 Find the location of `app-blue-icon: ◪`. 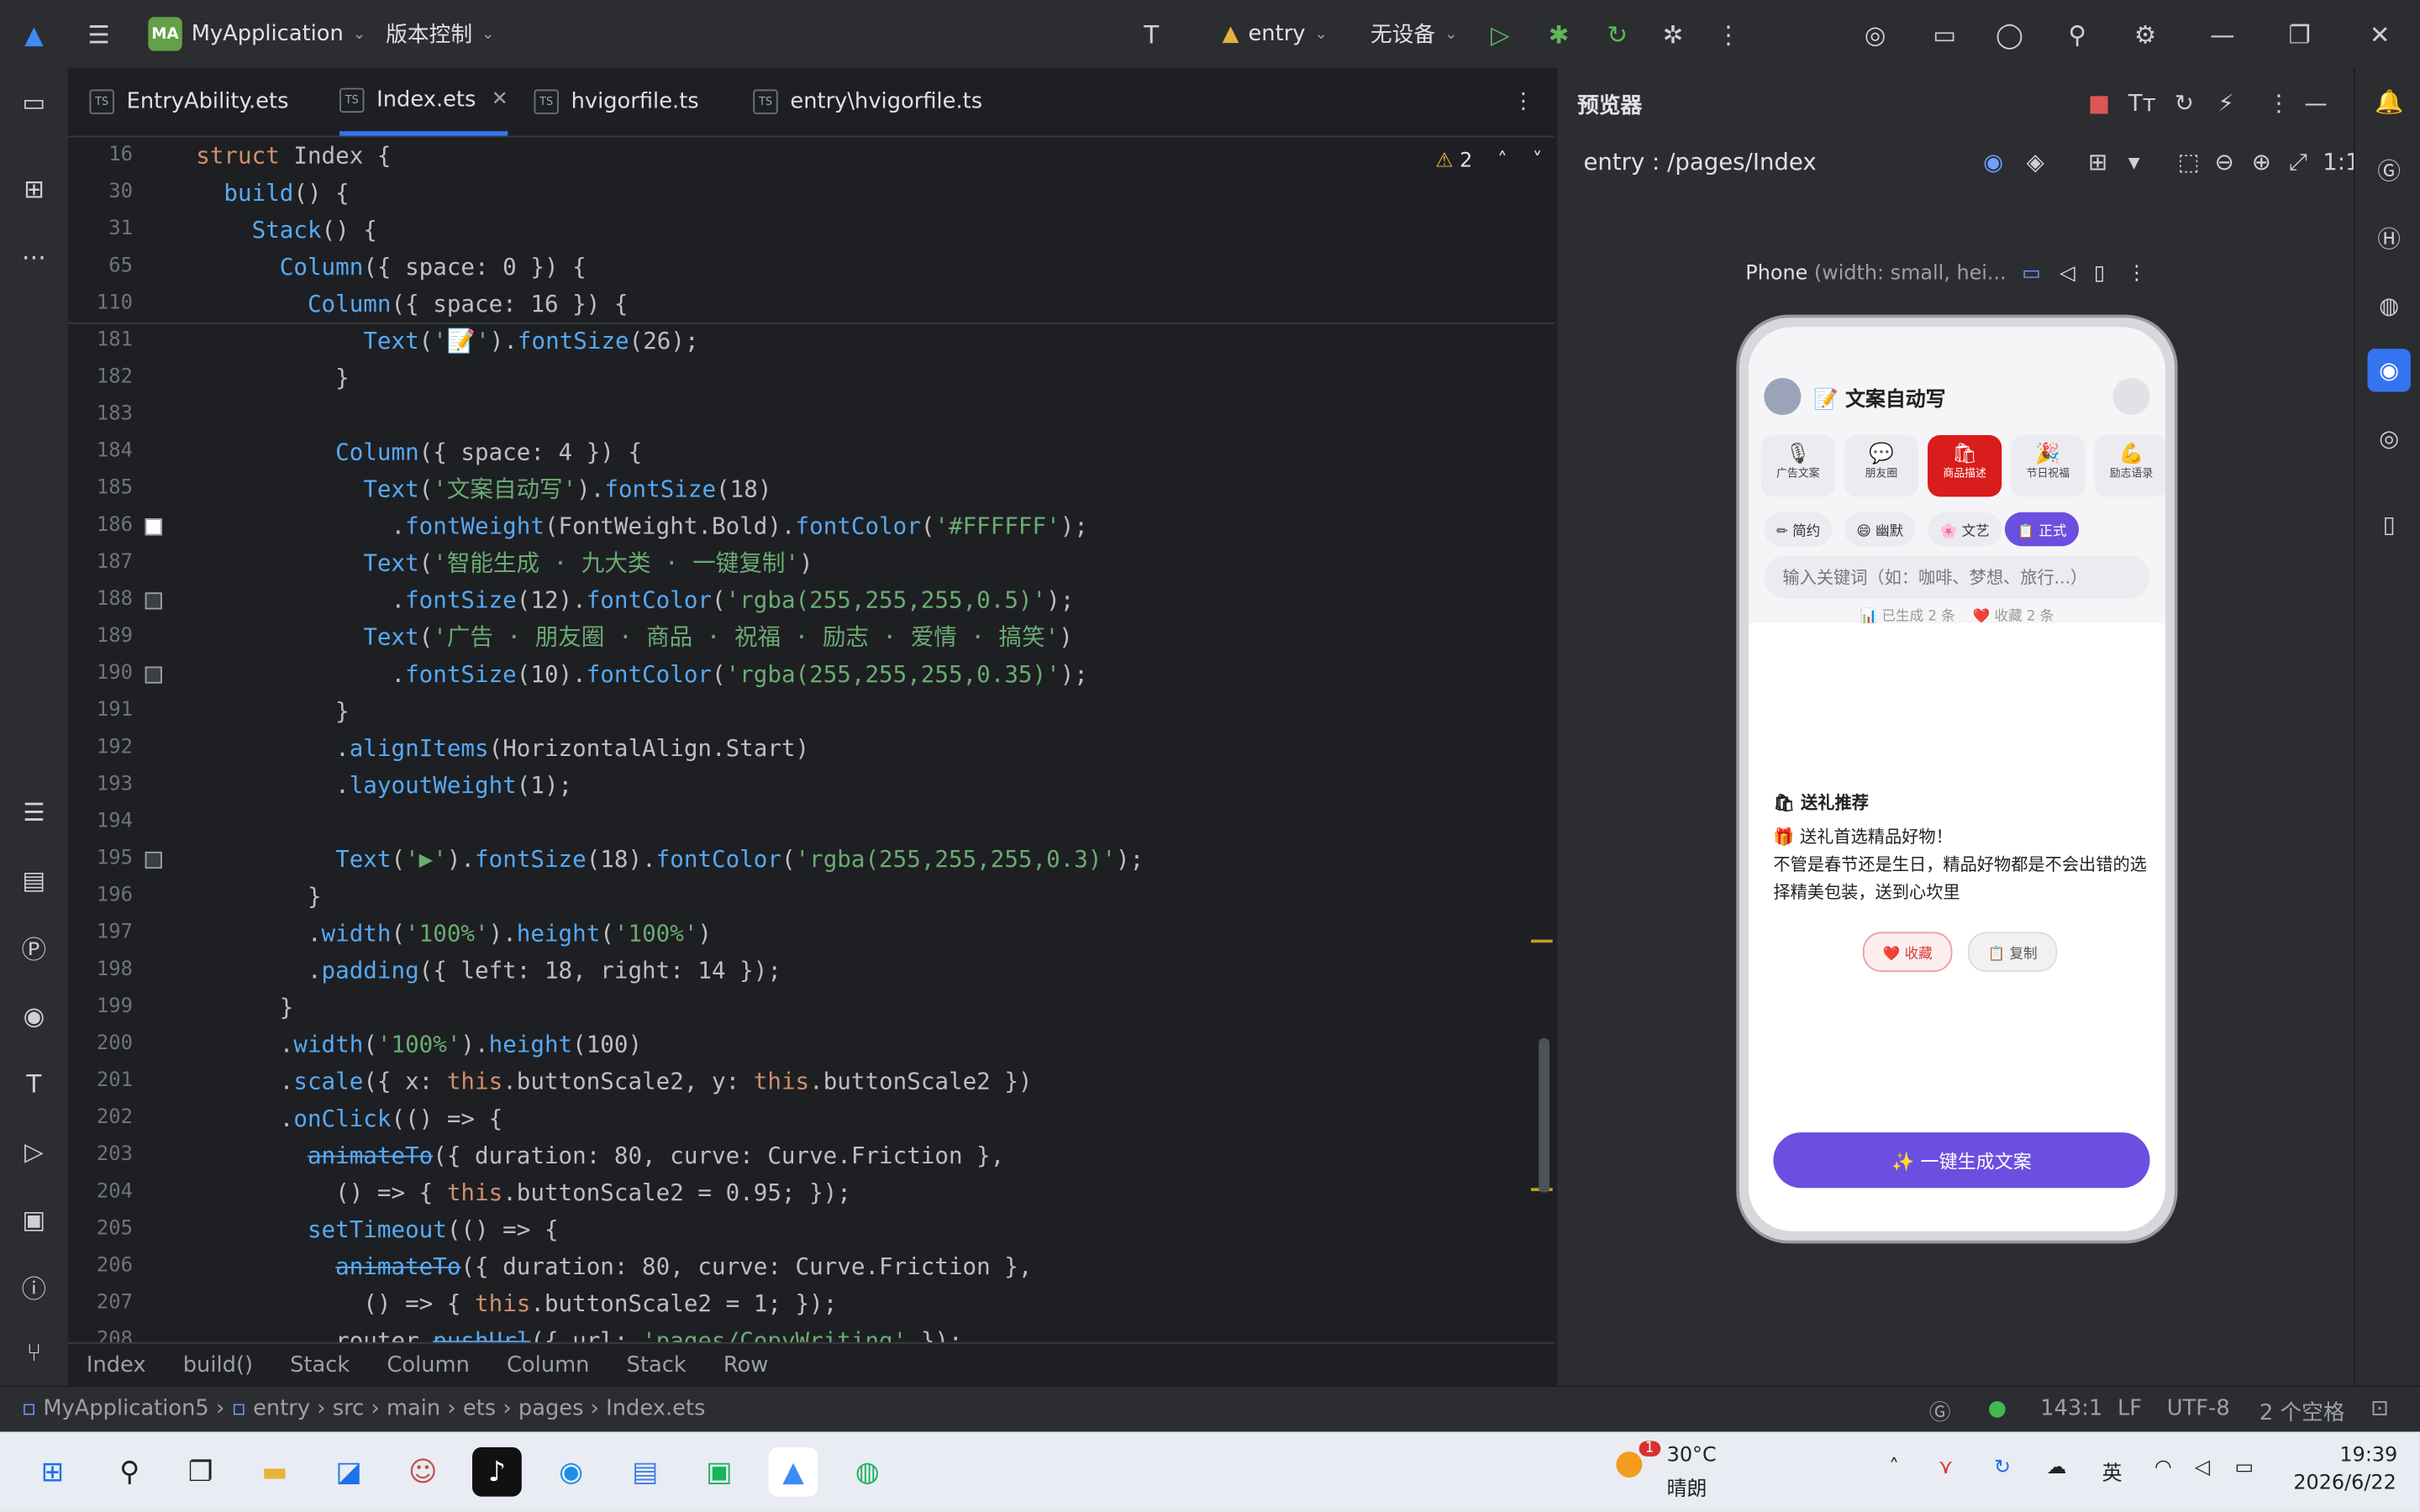

app-blue-icon: ◪ is located at coordinates (349, 1472).